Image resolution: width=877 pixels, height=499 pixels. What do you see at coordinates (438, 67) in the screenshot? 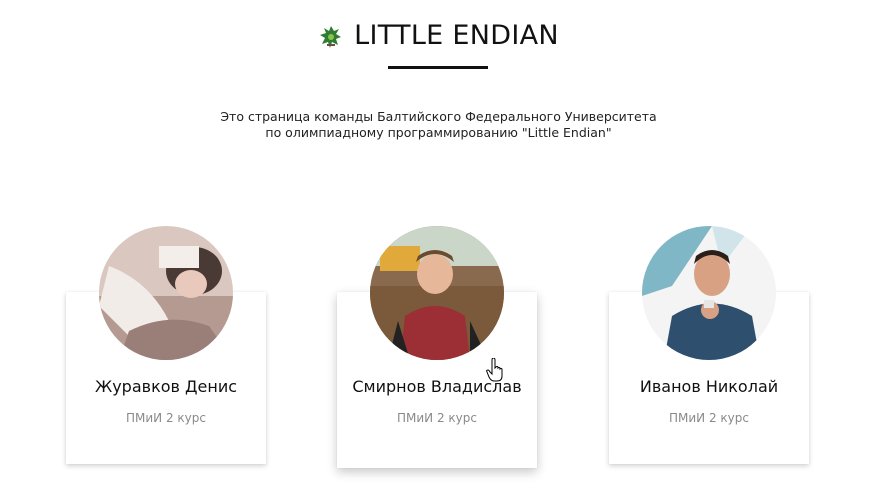
I see `title-underline` at bounding box center [438, 67].